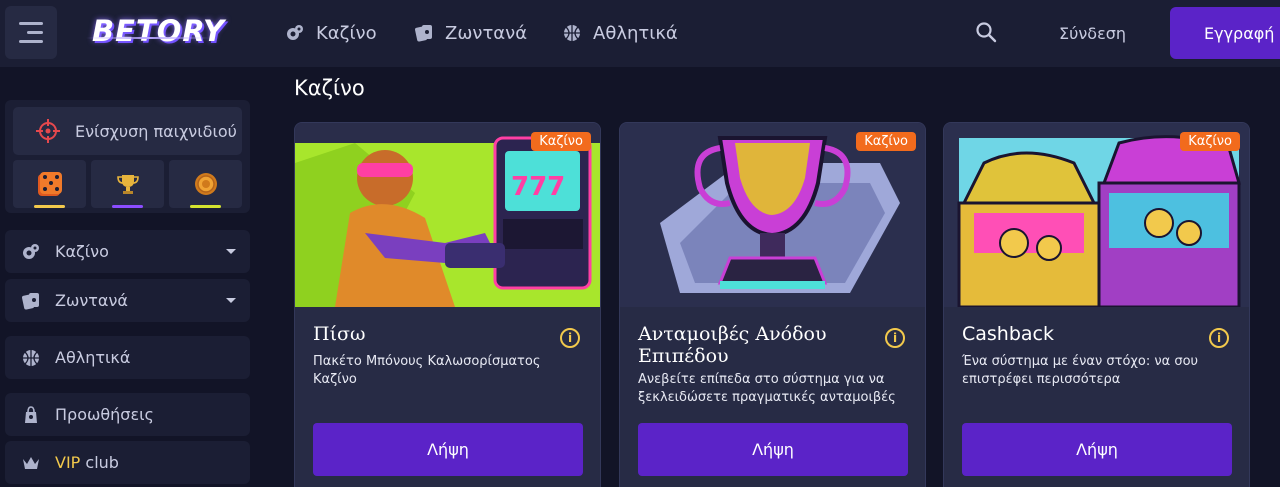 This screenshot has width=1280, height=487. I want to click on game-boost-label: Ενίσχυση παιχνιδιού, so click(156, 131).